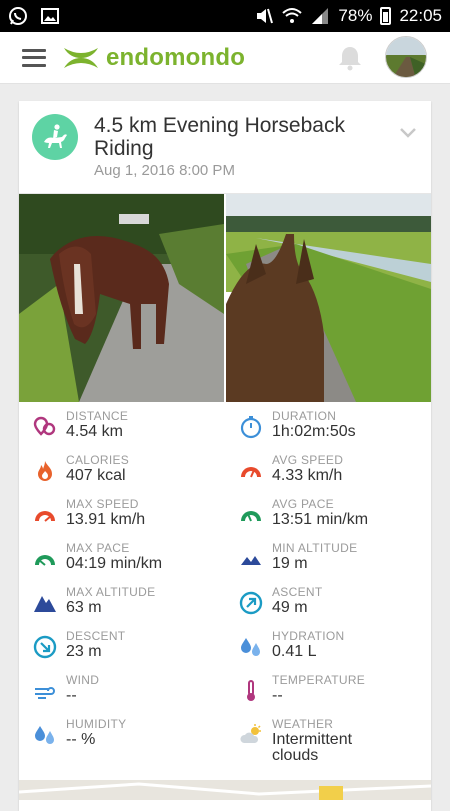  I want to click on stat-value: 04:19 min/km, so click(114, 563).